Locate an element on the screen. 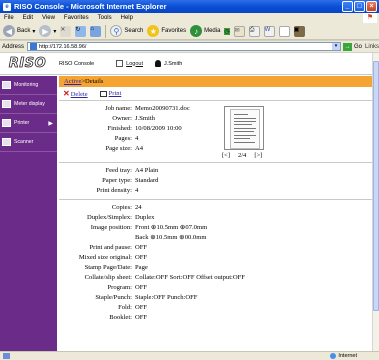 The image size is (379, 360). job-row: Job name: Memo20090731.doc is located at coordinates (147, 108).